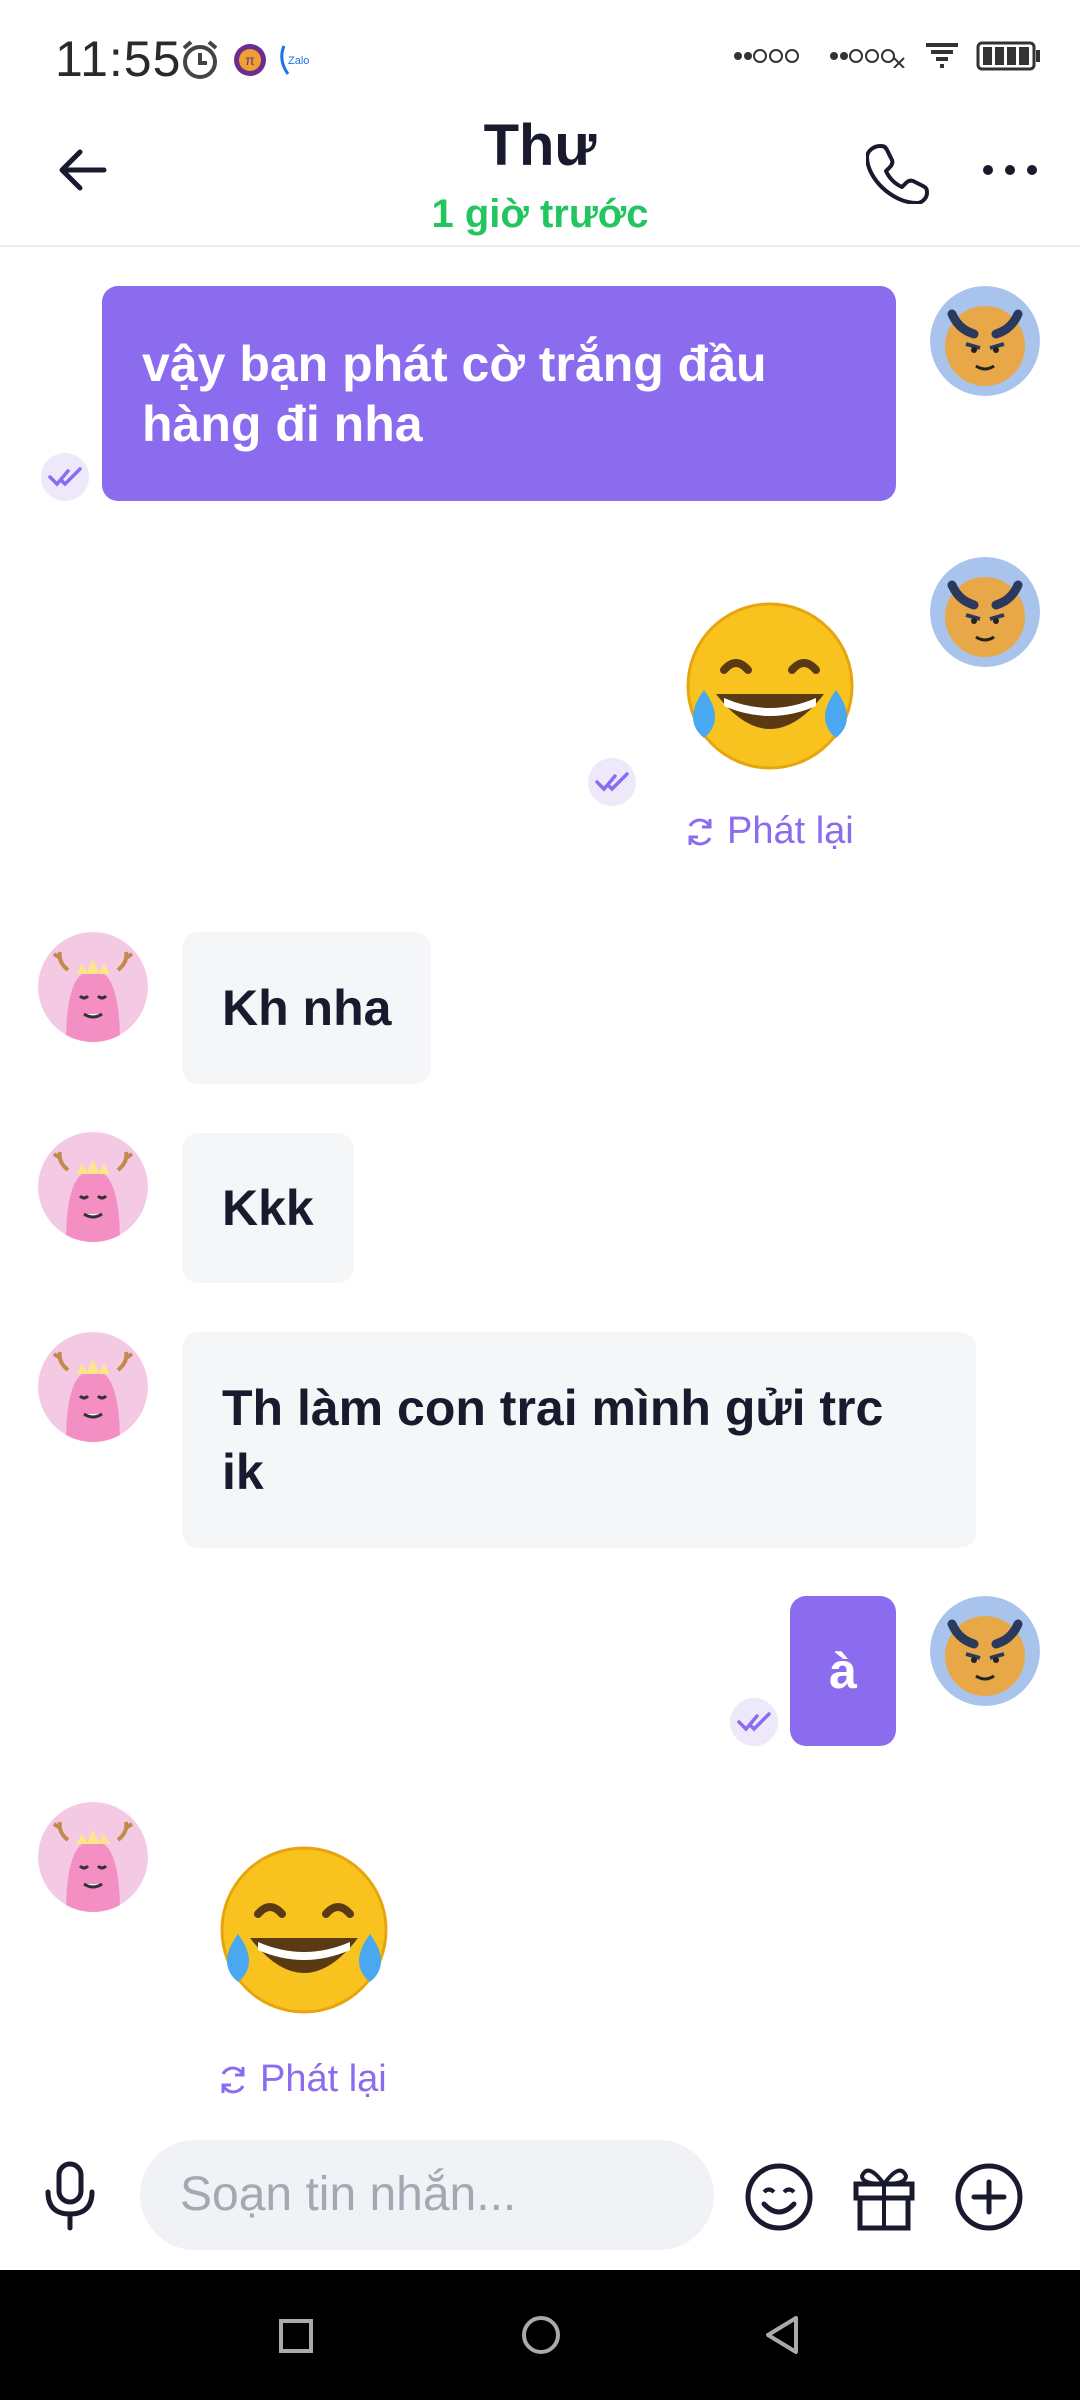  I want to click on more-options-icon, so click(1010, 170).